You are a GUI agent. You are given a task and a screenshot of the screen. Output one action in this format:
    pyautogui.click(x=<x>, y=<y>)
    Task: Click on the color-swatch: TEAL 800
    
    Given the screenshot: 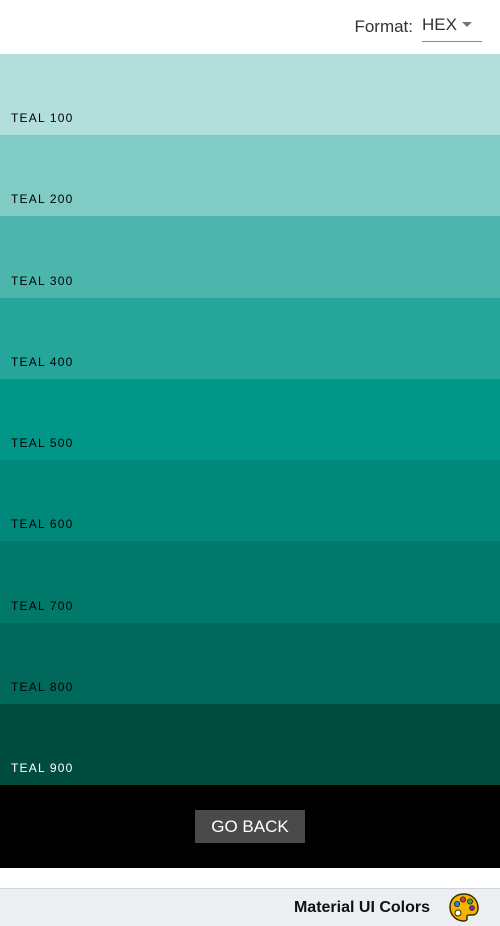 What is the action you would take?
    pyautogui.click(x=250, y=663)
    